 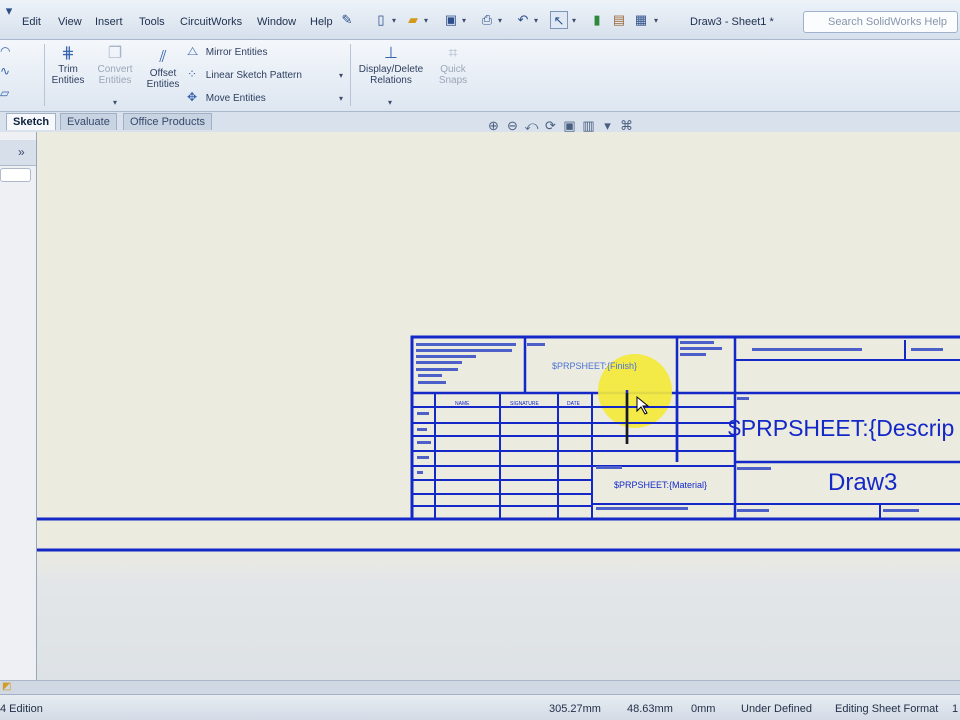 I want to click on new-document-icon: ▯, so click(x=381, y=20).